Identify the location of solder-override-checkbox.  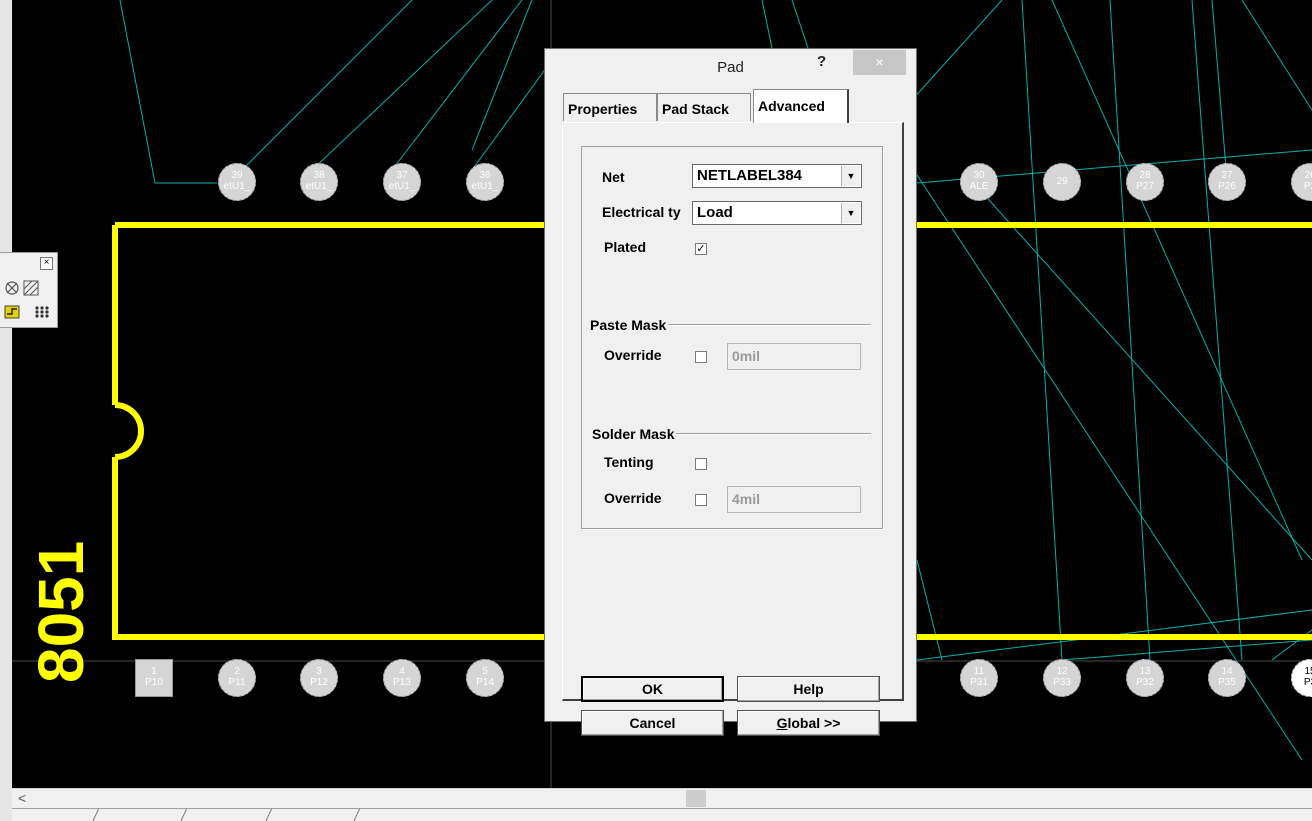
(701, 500).